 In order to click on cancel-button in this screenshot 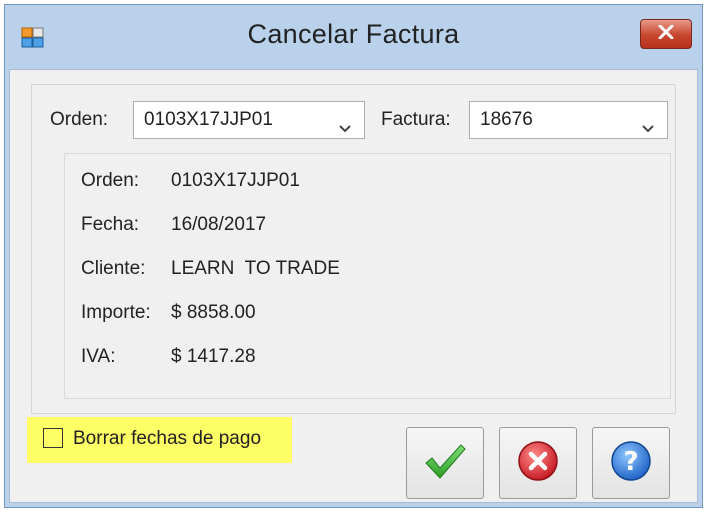, I will do `click(538, 463)`.